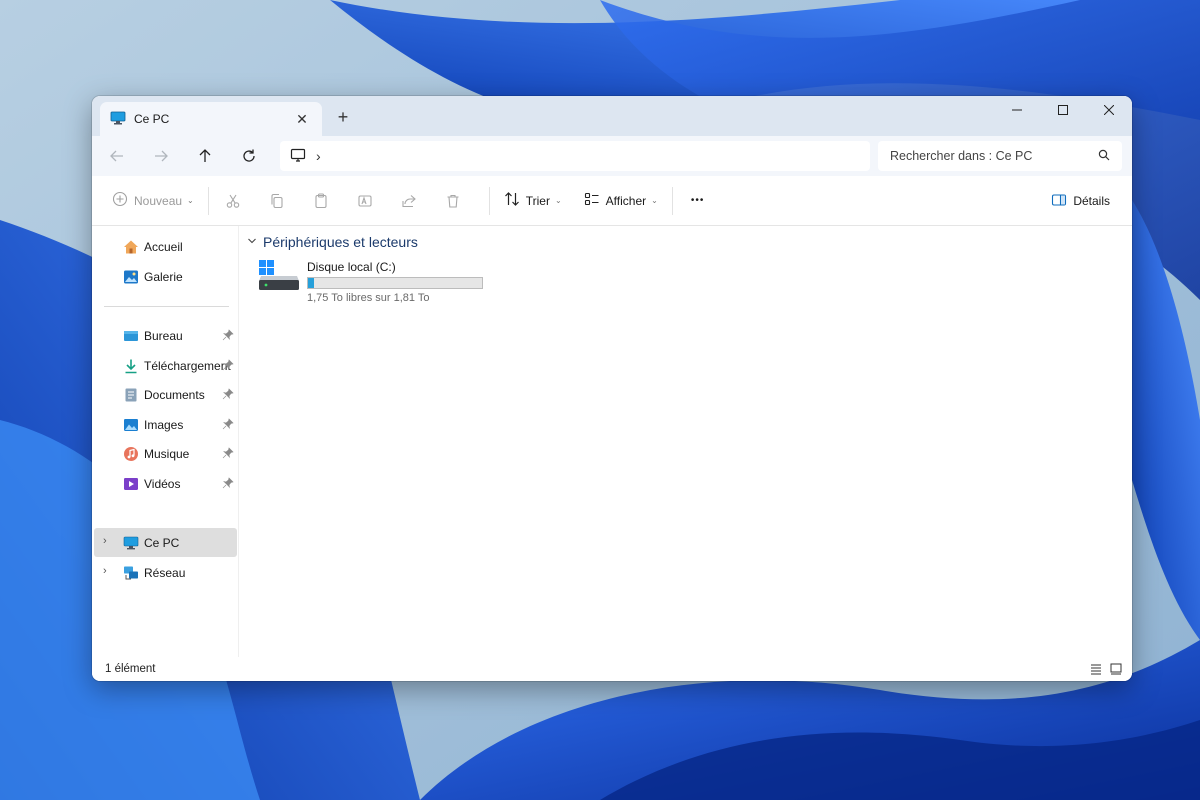  What do you see at coordinates (340, 242) in the screenshot?
I see `group-title: Périphériques et lecteurs` at bounding box center [340, 242].